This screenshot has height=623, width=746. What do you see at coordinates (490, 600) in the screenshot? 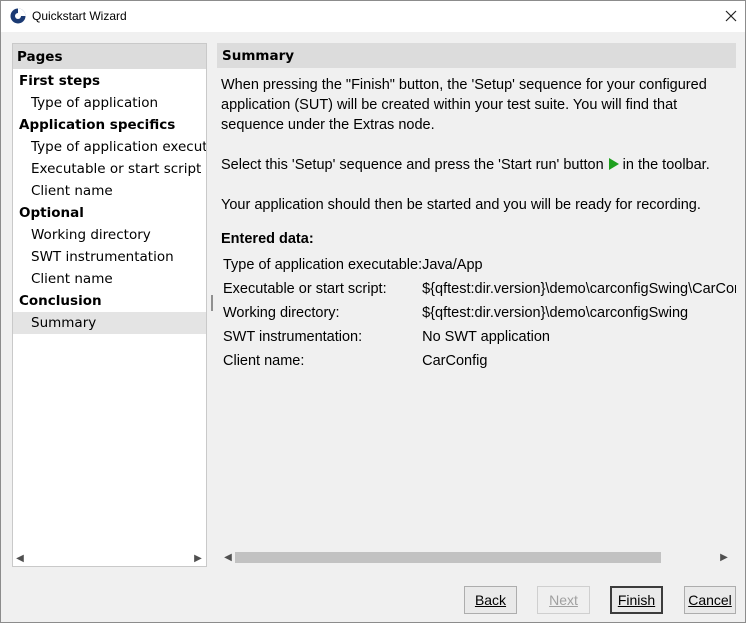
I see `back-button: Back` at bounding box center [490, 600].